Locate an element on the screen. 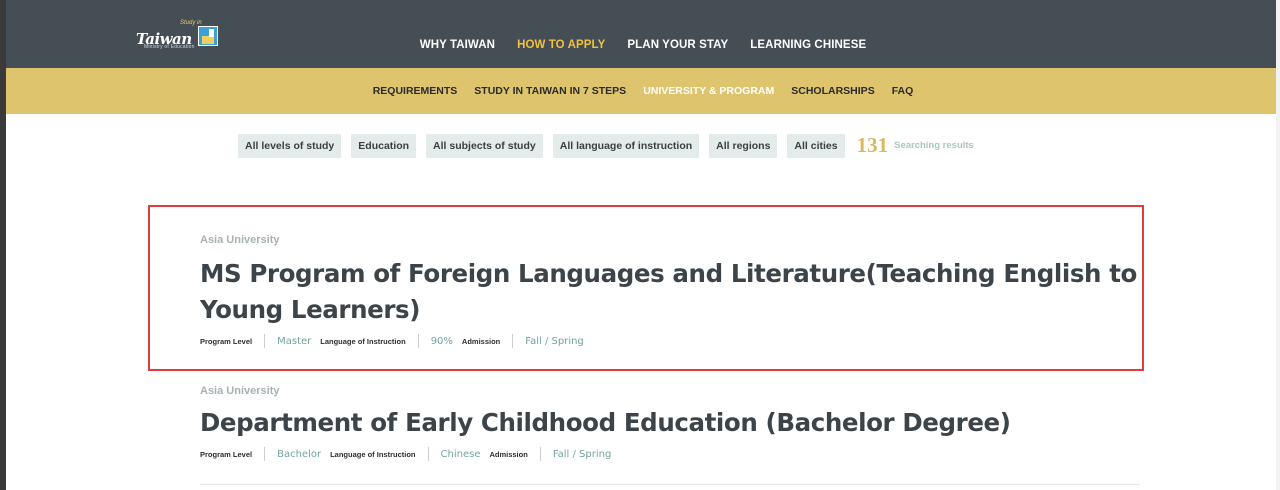  nav-how-to-apply: HOW TO APPLY is located at coordinates (561, 45).